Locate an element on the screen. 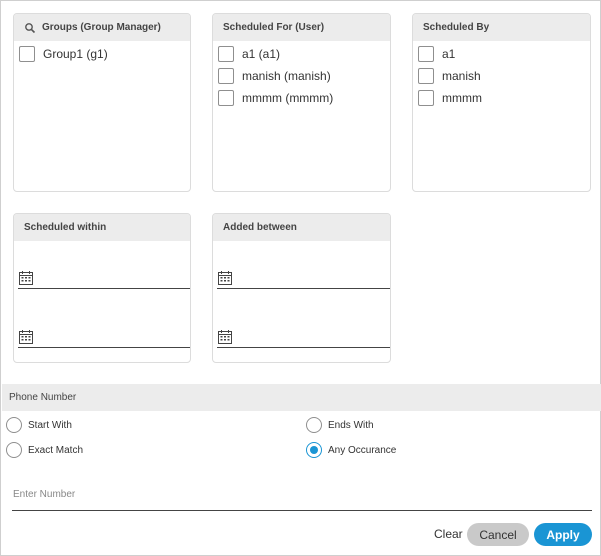 The width and height of the screenshot is (601, 556). radio-label: Ends With is located at coordinates (351, 425).